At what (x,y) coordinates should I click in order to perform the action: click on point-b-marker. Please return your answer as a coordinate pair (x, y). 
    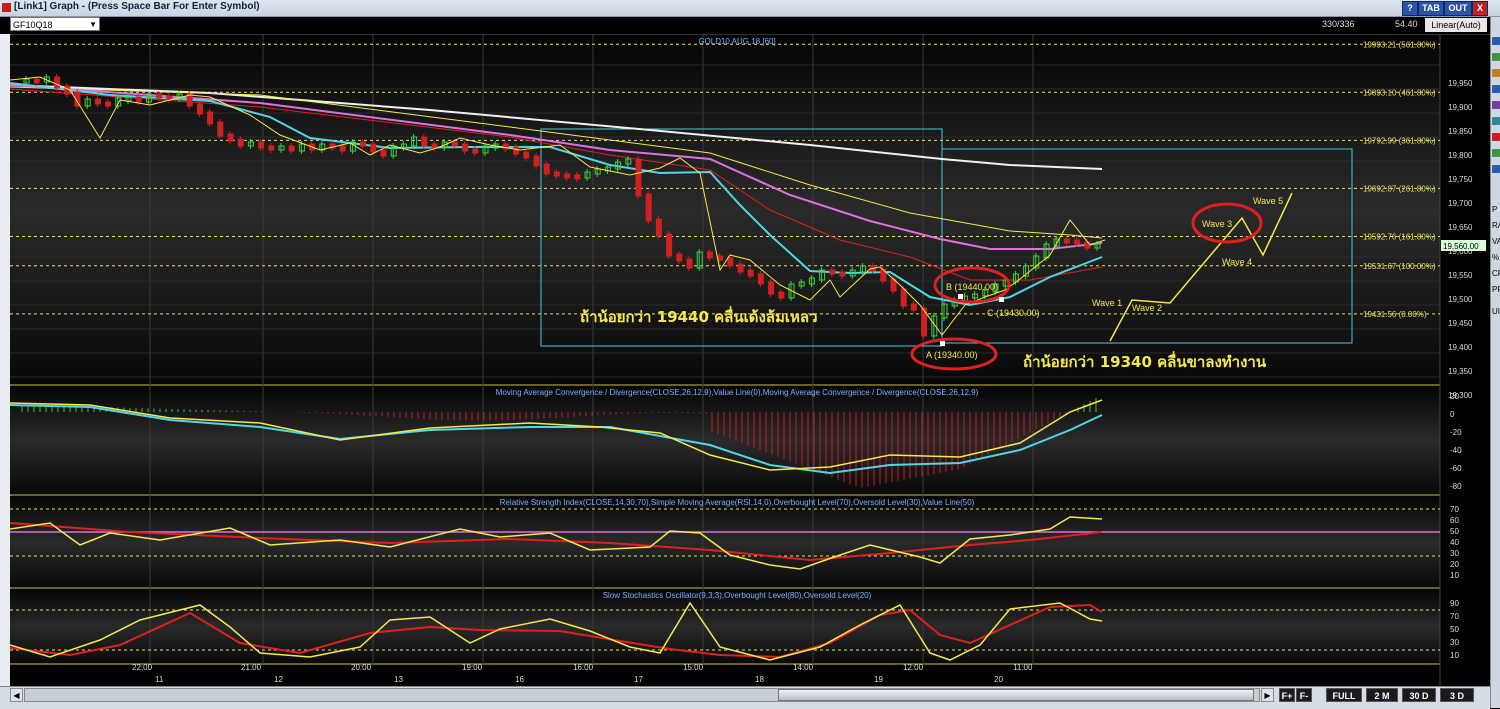
    Looking at the image, I should click on (960, 296).